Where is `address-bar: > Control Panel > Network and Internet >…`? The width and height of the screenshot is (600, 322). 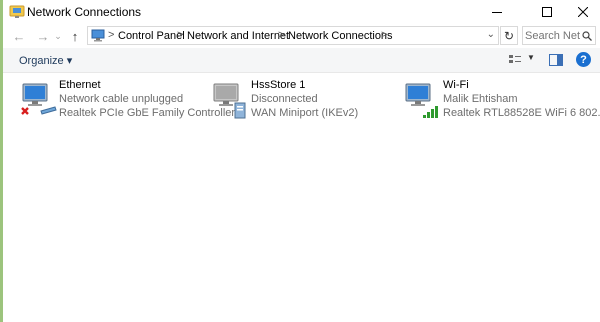 address-bar: > Control Panel > Network and Internet >… is located at coordinates (293, 35).